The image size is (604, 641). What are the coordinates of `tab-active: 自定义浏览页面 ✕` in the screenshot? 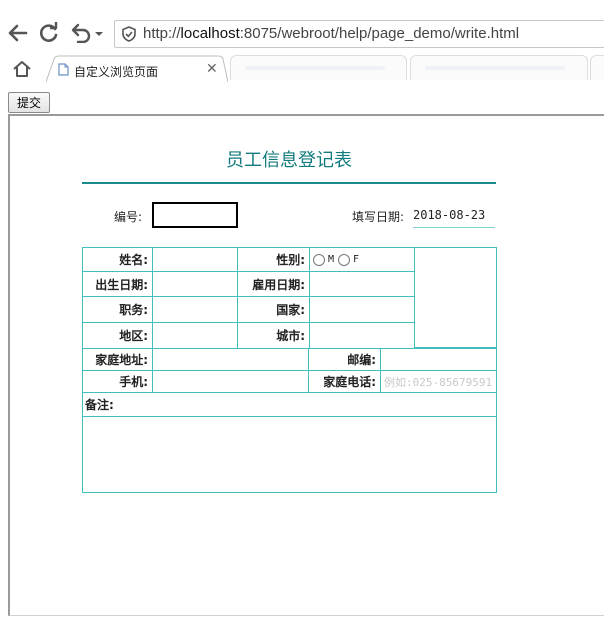 It's located at (137, 69).